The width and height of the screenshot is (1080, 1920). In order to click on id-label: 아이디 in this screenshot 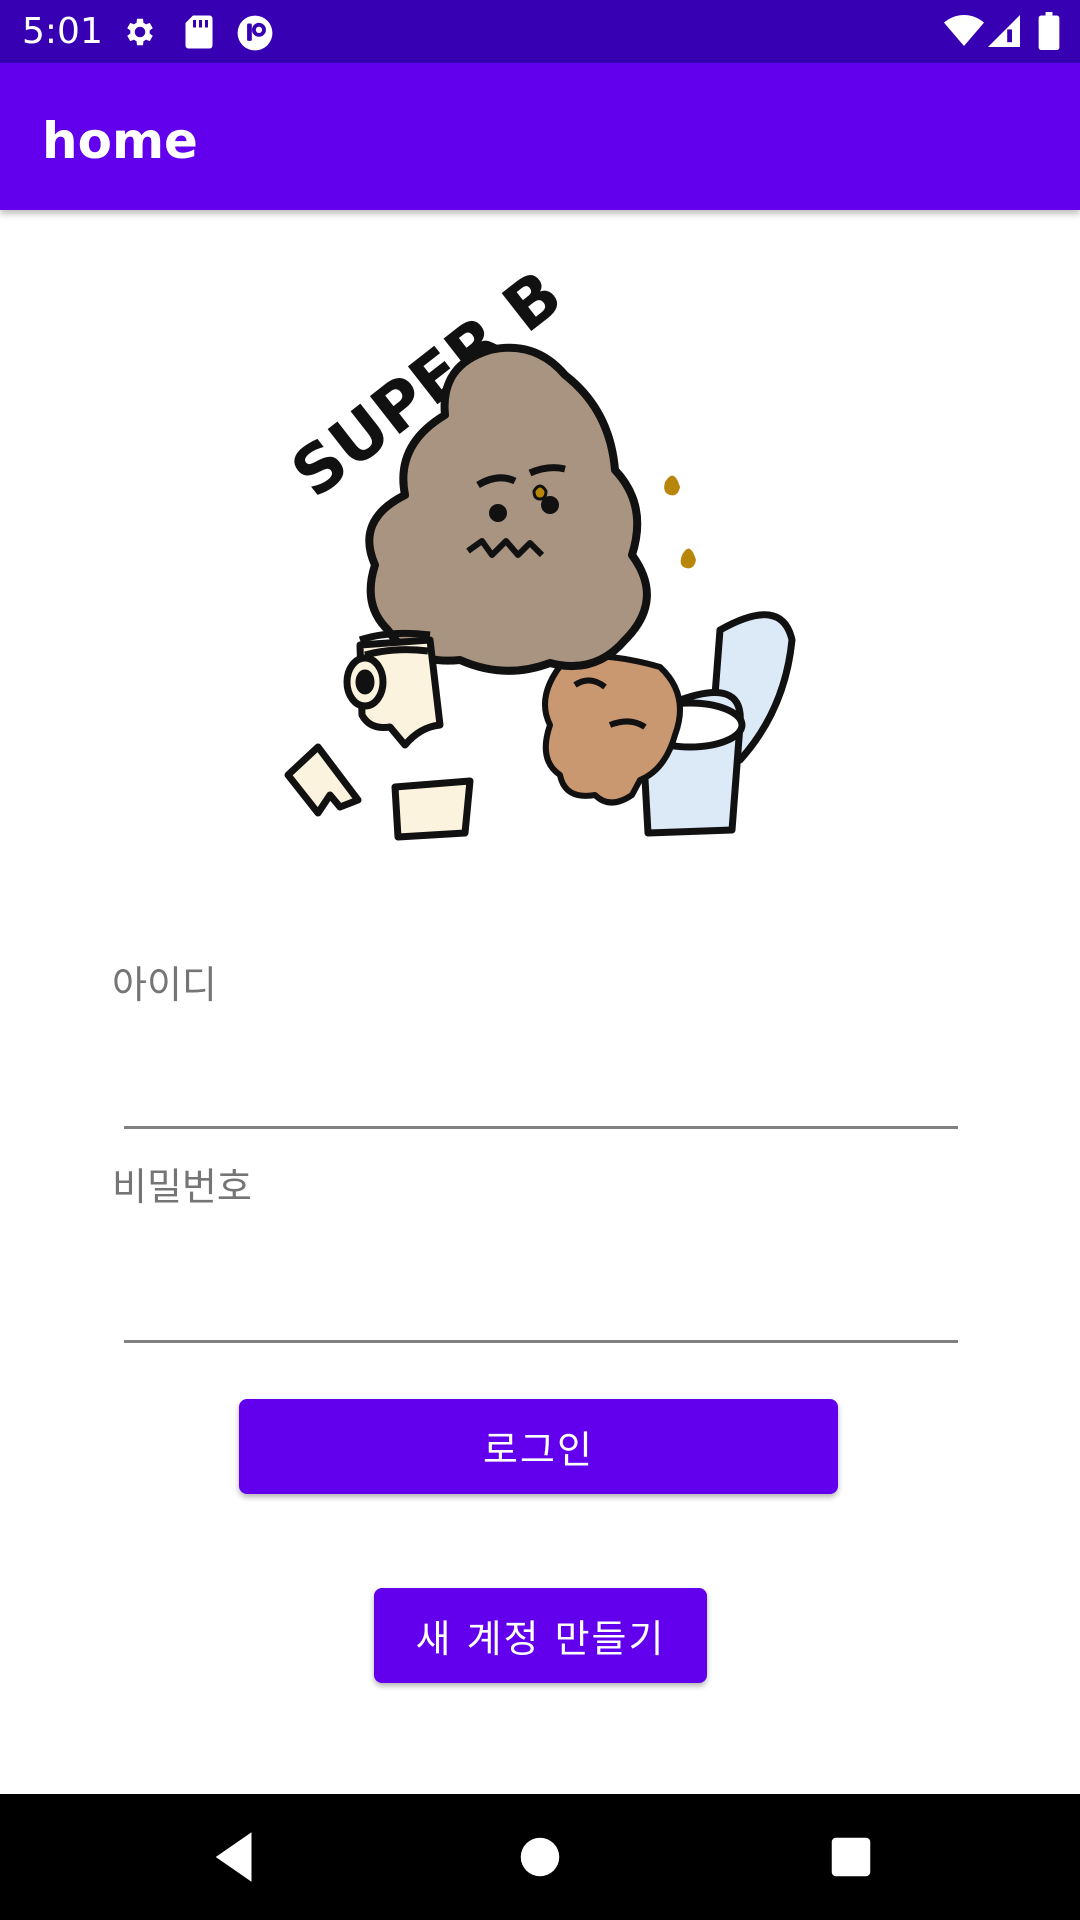, I will do `click(164, 985)`.